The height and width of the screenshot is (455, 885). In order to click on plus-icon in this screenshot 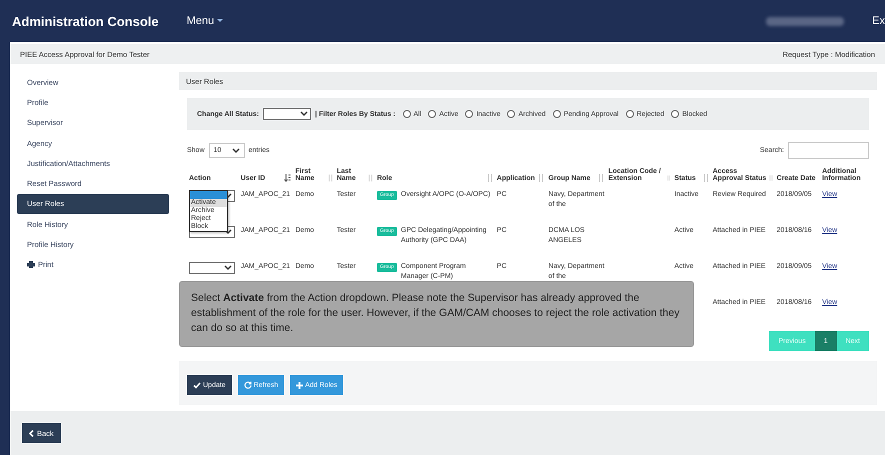, I will do `click(300, 385)`.